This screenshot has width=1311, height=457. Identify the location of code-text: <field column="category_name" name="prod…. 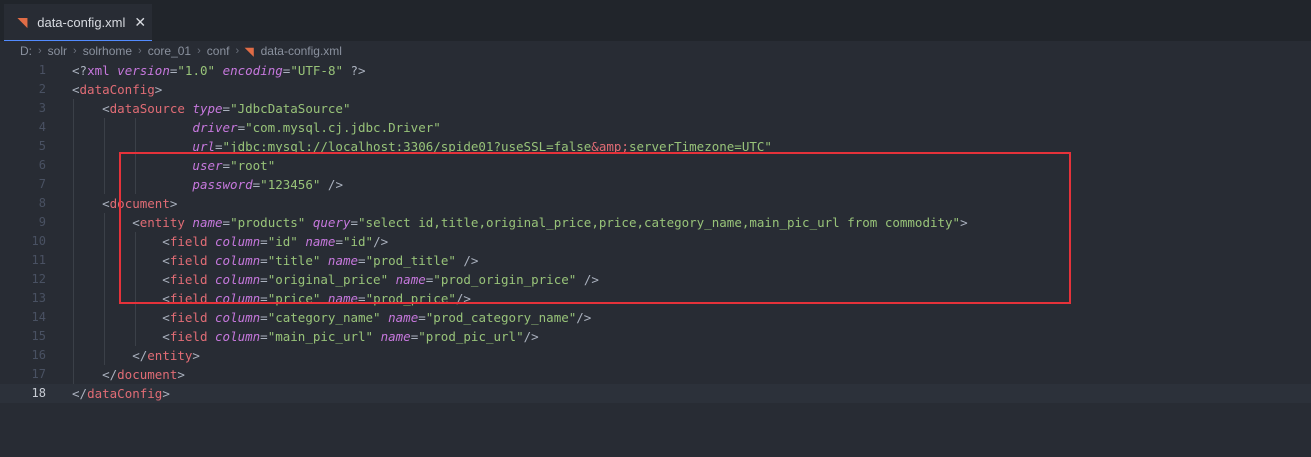
(331, 317).